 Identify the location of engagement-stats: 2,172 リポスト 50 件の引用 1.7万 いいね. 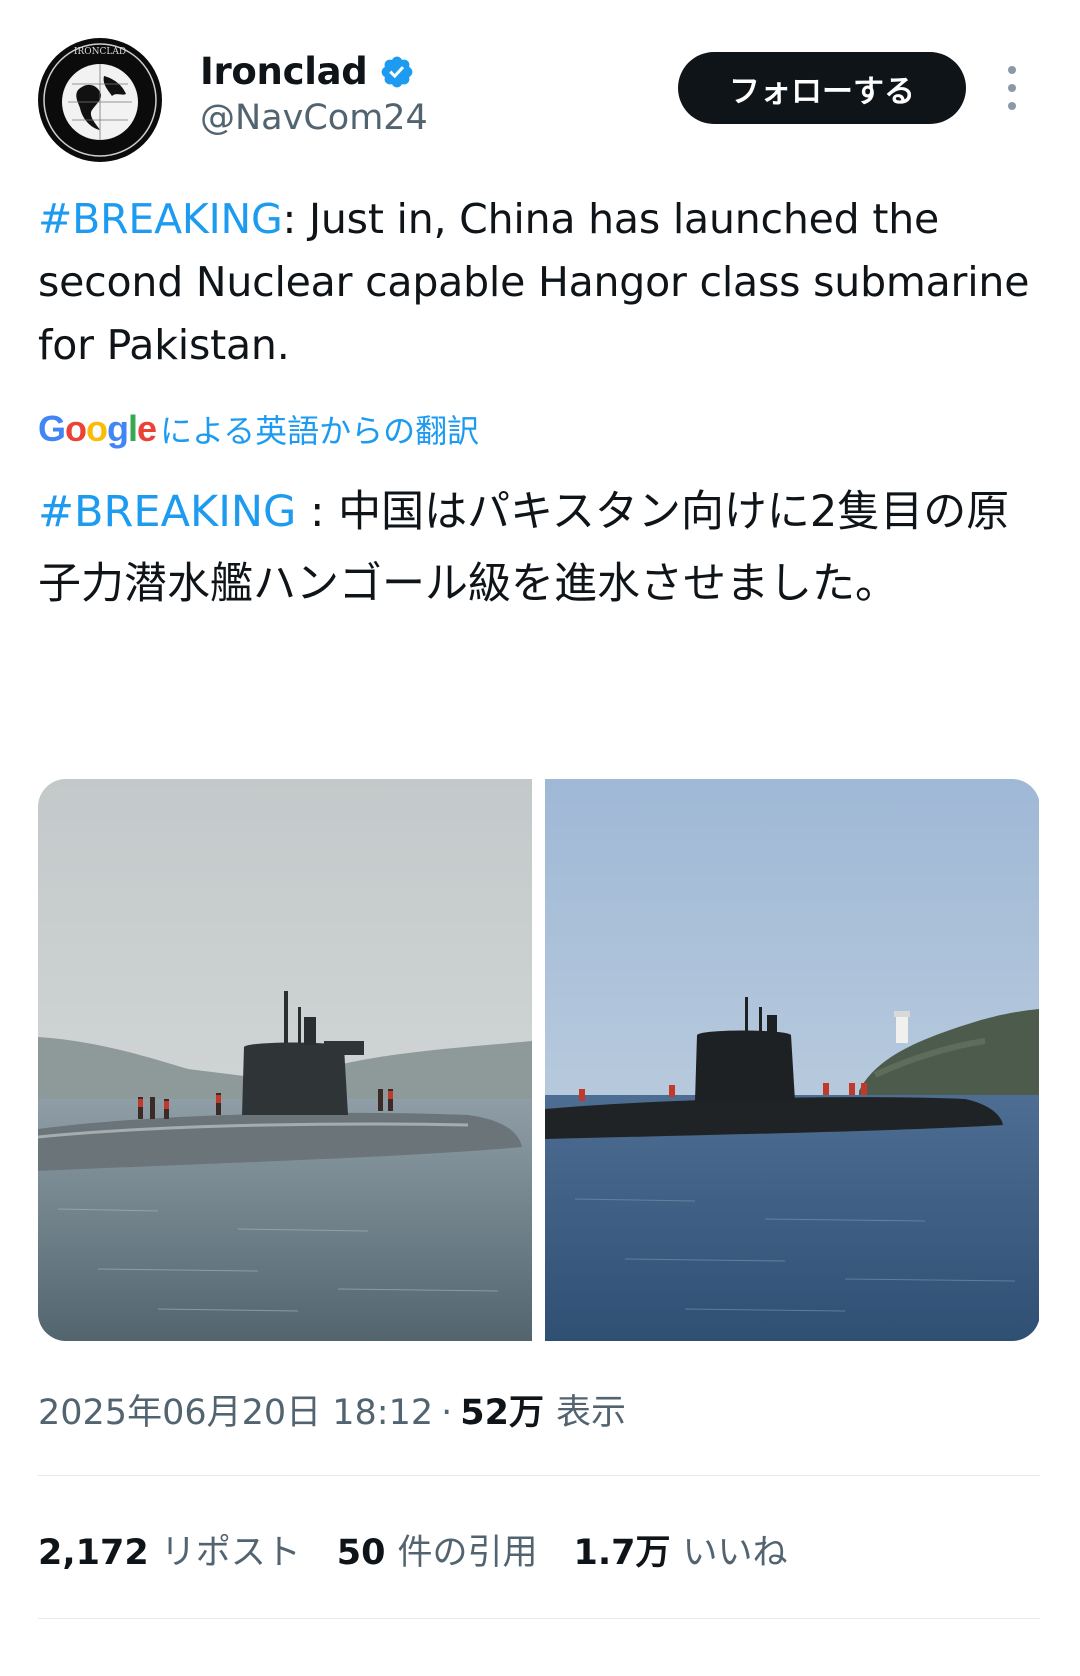
(431, 1549).